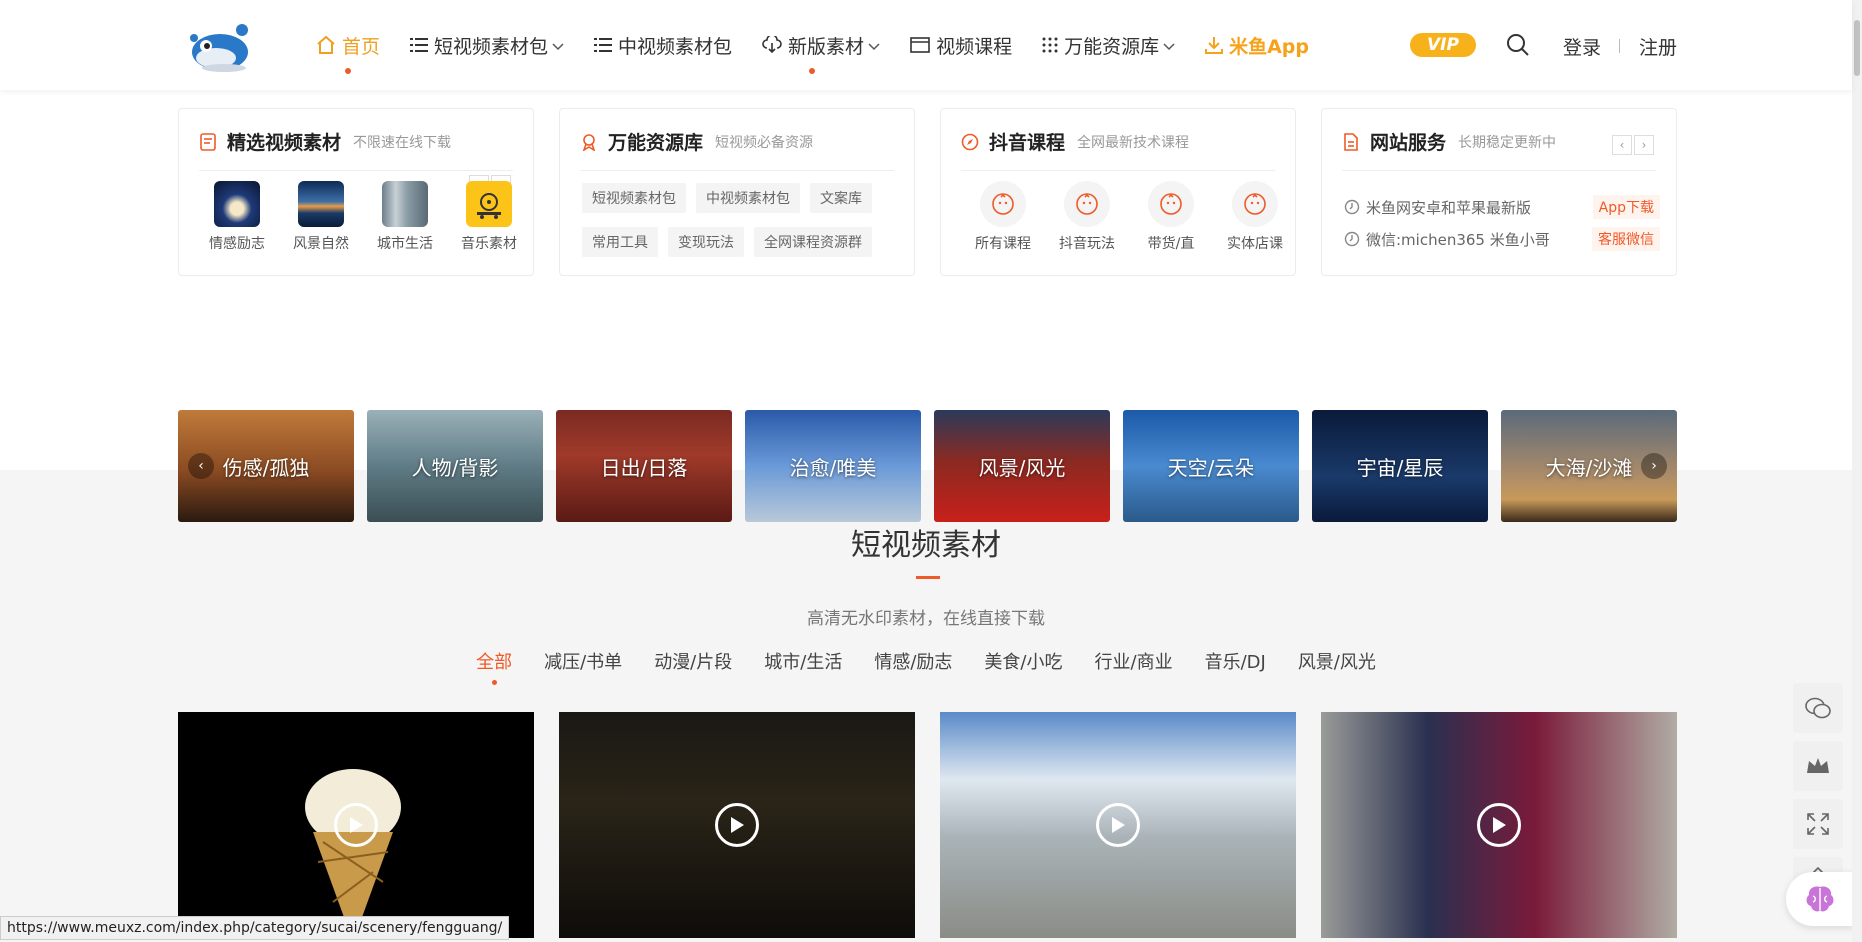 This screenshot has width=1862, height=942. I want to click on card-subtitle: 不限速在线下载, so click(402, 142).